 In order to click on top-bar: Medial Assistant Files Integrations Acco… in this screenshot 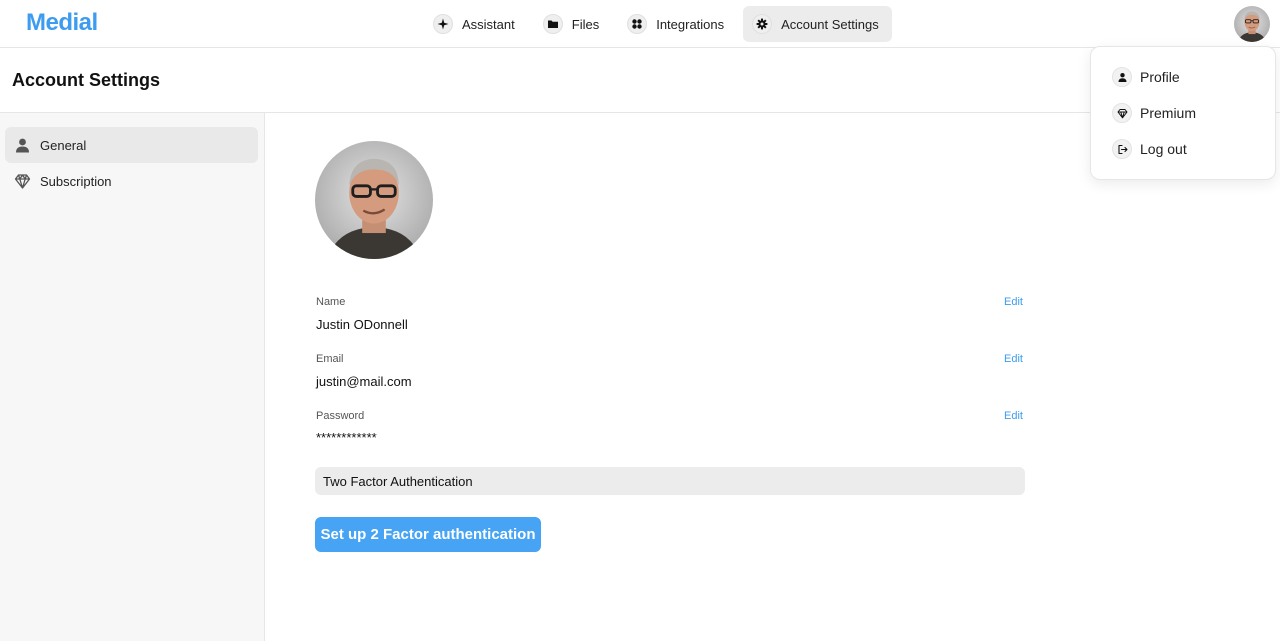, I will do `click(640, 24)`.